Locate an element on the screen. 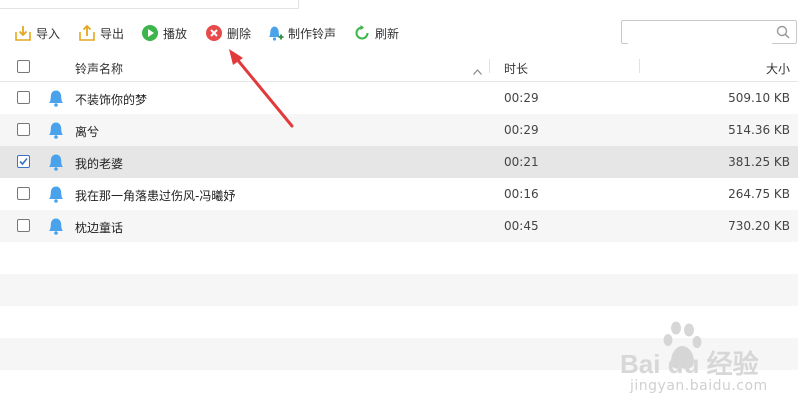 The height and width of the screenshot is (412, 798). ringtone-size: 264.75 KB is located at coordinates (759, 194).